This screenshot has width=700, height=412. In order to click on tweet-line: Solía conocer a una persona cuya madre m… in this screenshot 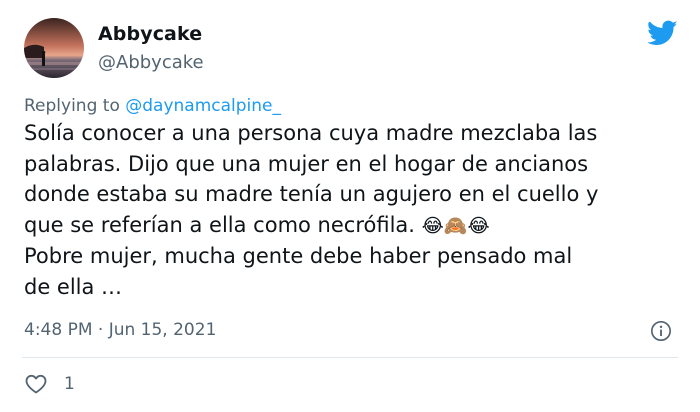, I will do `click(311, 133)`.